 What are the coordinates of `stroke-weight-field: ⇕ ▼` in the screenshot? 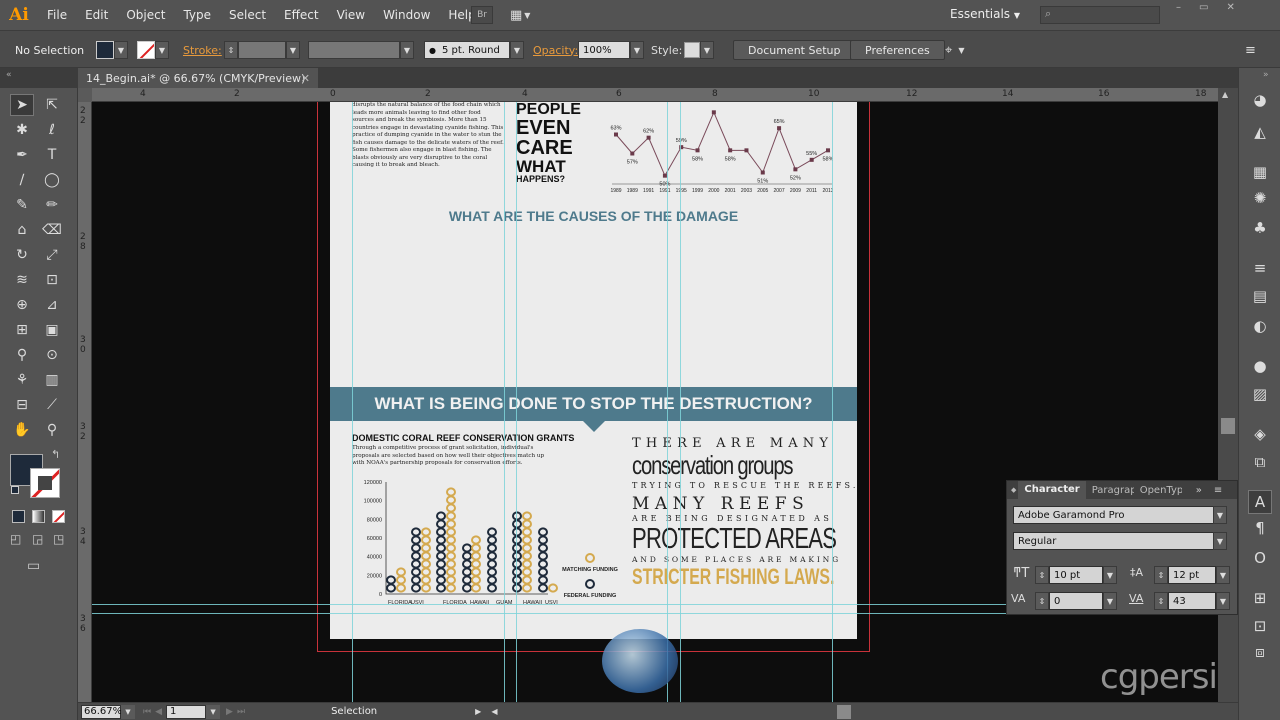 It's located at (262, 50).